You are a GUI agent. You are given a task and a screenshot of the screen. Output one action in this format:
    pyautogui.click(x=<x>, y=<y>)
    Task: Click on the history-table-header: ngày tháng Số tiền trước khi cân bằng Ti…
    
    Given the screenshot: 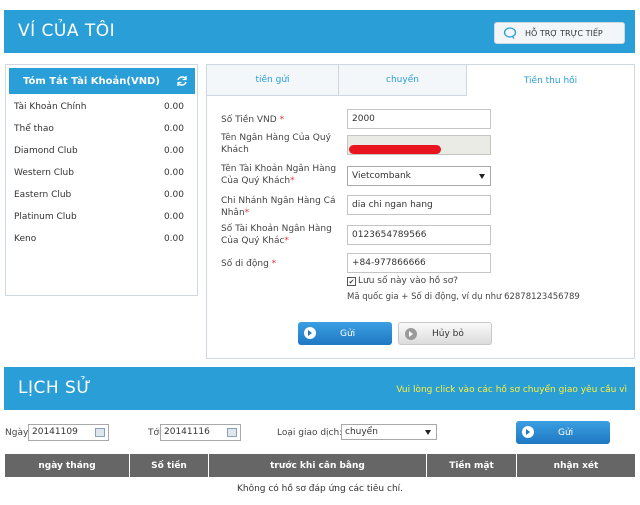 What is the action you would take?
    pyautogui.click(x=320, y=465)
    